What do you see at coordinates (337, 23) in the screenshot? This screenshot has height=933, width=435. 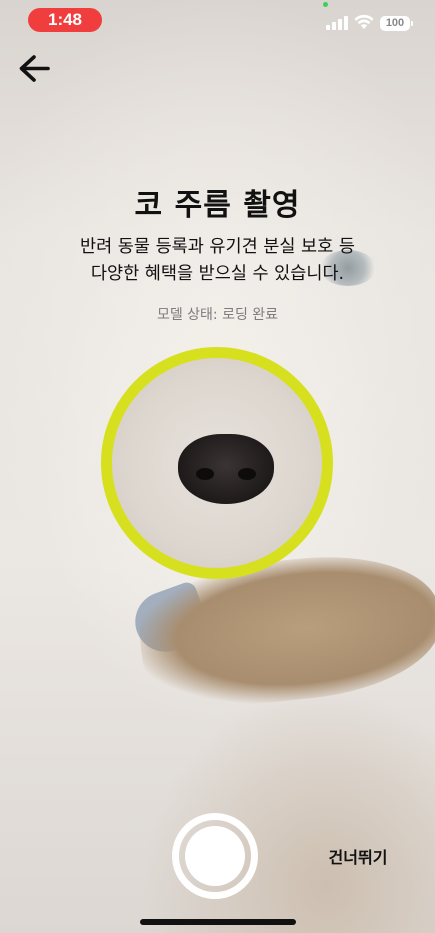 I see `cellular-signal-icon` at bounding box center [337, 23].